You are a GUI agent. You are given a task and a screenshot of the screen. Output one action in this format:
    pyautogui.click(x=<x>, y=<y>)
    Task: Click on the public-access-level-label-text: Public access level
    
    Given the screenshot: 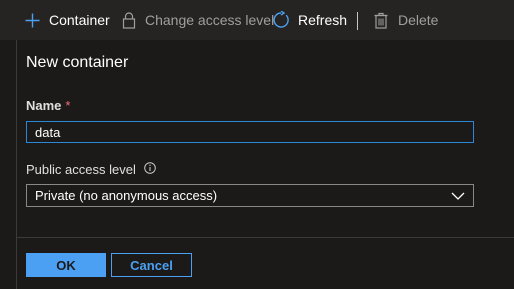 What is the action you would take?
    pyautogui.click(x=81, y=169)
    